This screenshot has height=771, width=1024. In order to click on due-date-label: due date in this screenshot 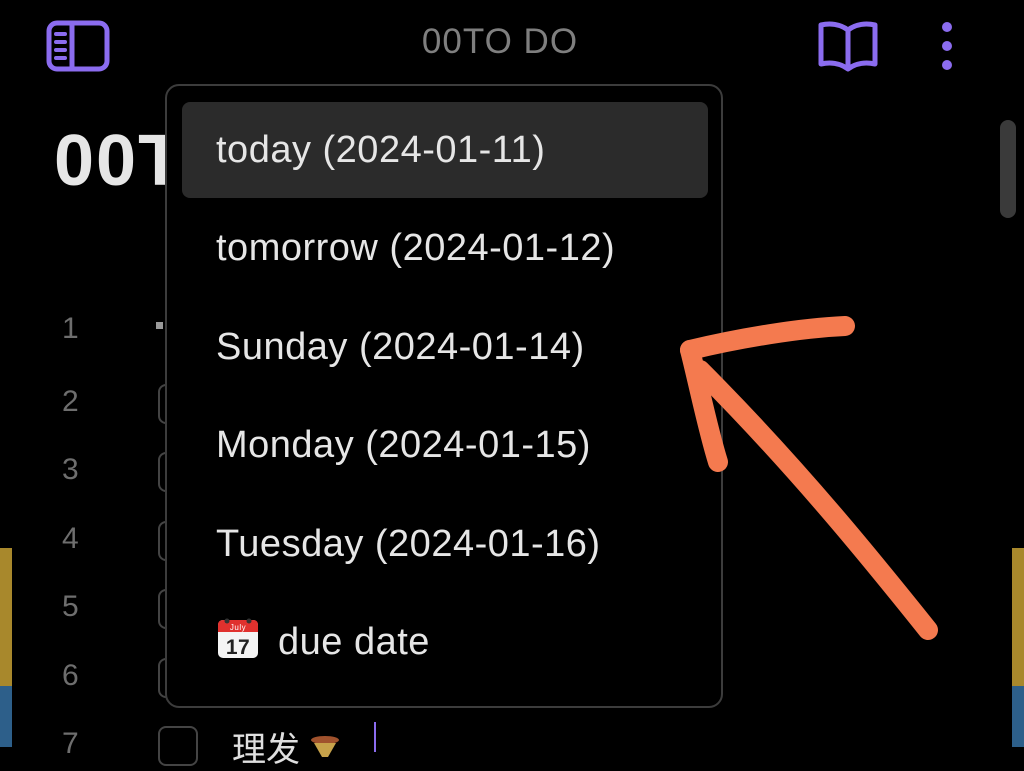, I will do `click(354, 642)`.